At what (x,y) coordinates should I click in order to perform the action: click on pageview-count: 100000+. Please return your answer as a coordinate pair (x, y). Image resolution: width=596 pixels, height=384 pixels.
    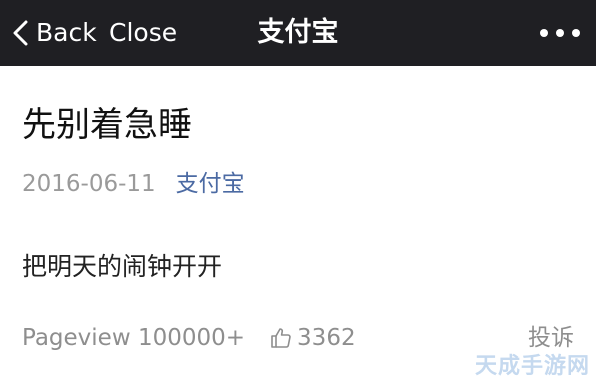
    Looking at the image, I should click on (191, 338).